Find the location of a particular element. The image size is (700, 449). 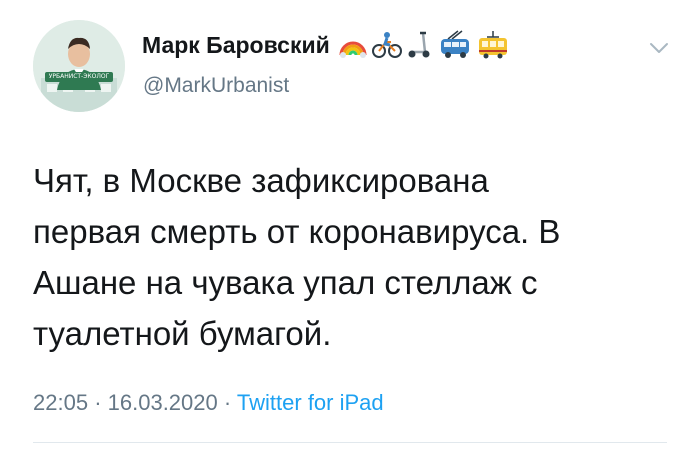

tweet-source-link: Twitter for iPad is located at coordinates (310, 402).